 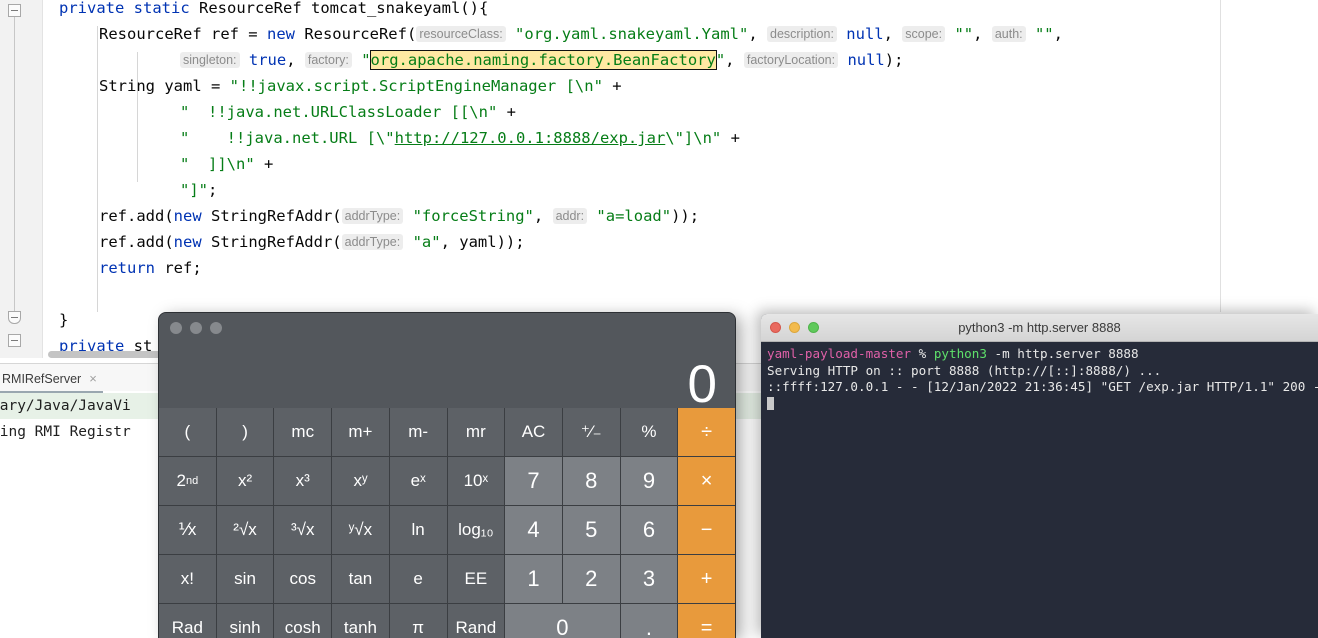 I want to click on key-7: 7, so click(x=533, y=481).